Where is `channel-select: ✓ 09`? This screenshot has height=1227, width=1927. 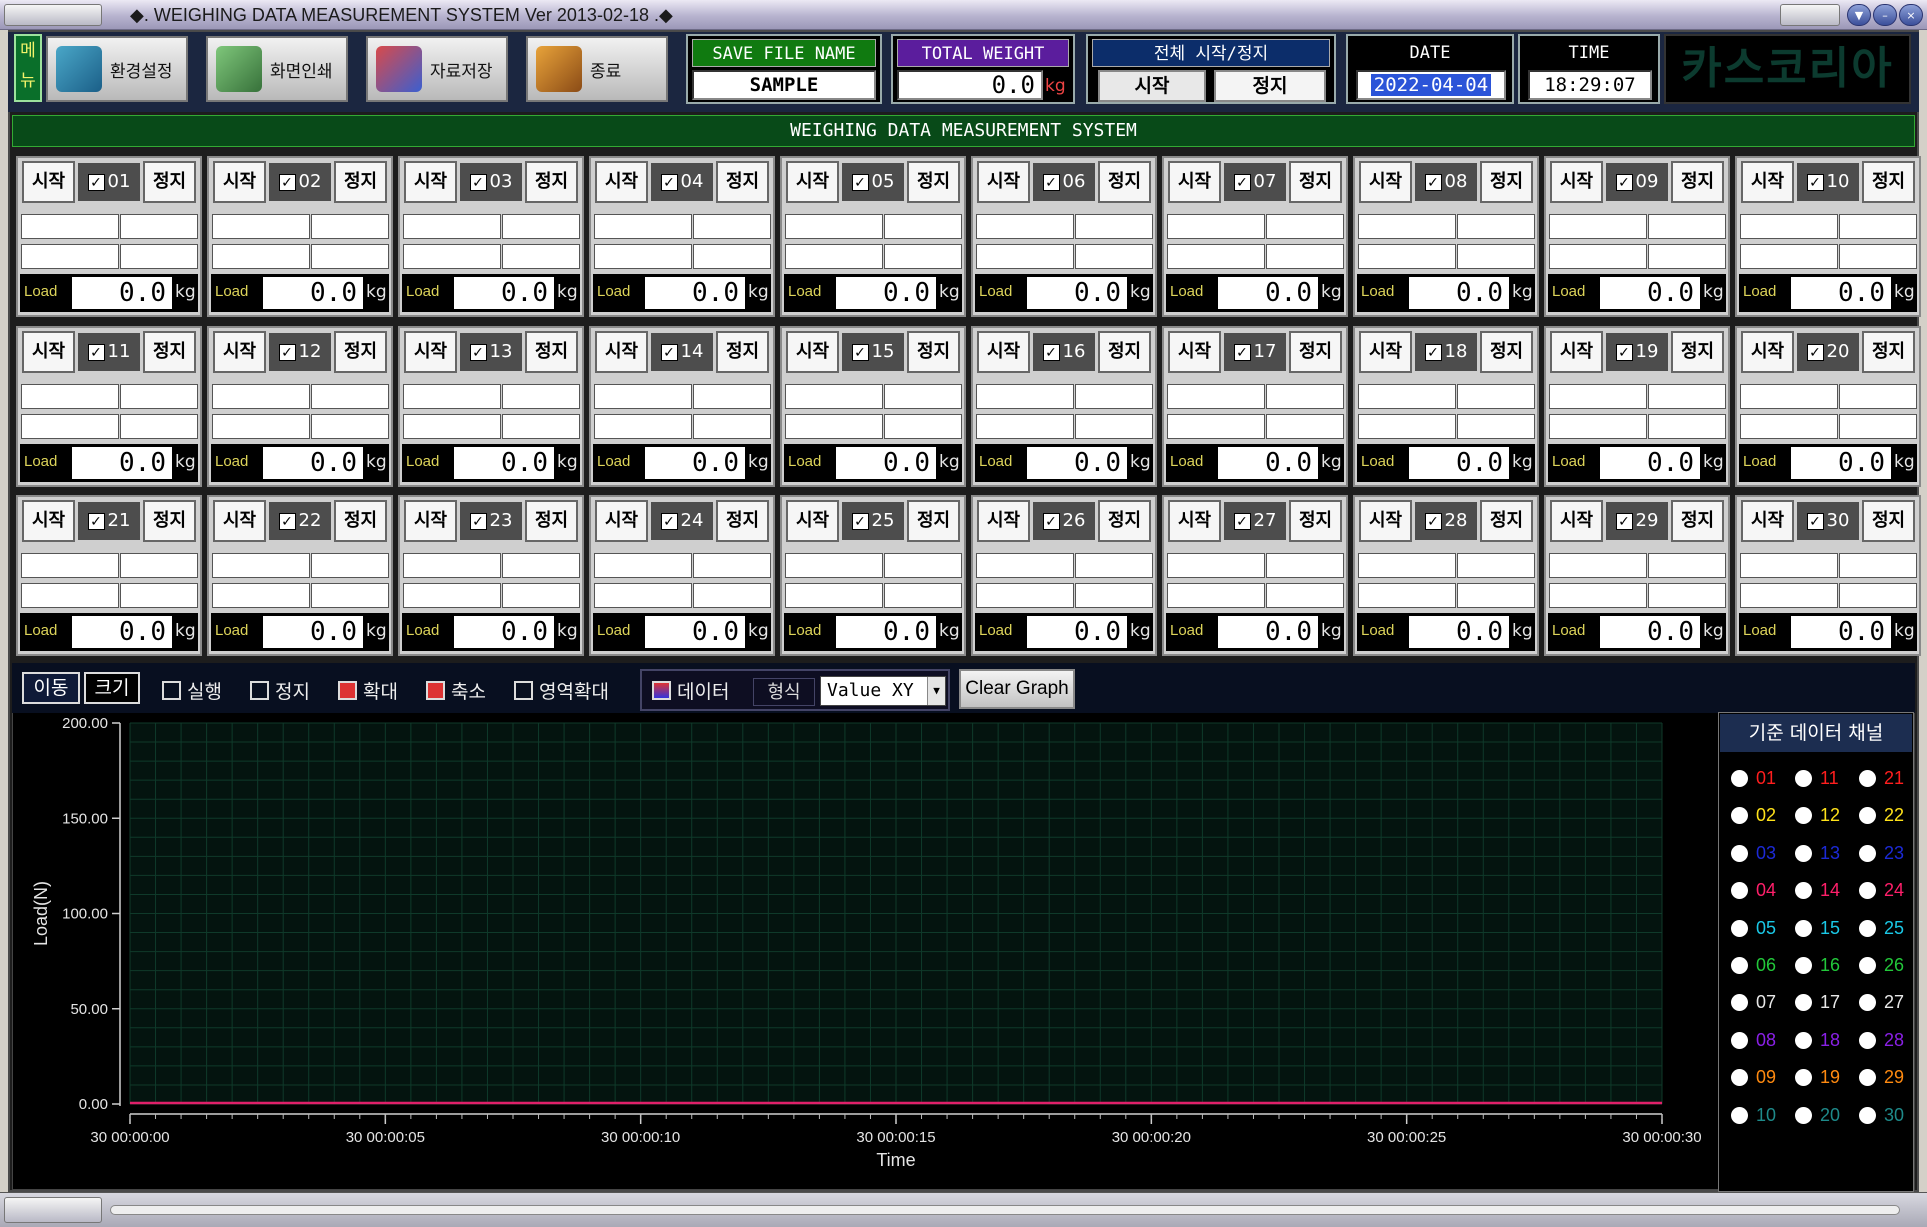 channel-select: ✓ 09 is located at coordinates (1637, 182).